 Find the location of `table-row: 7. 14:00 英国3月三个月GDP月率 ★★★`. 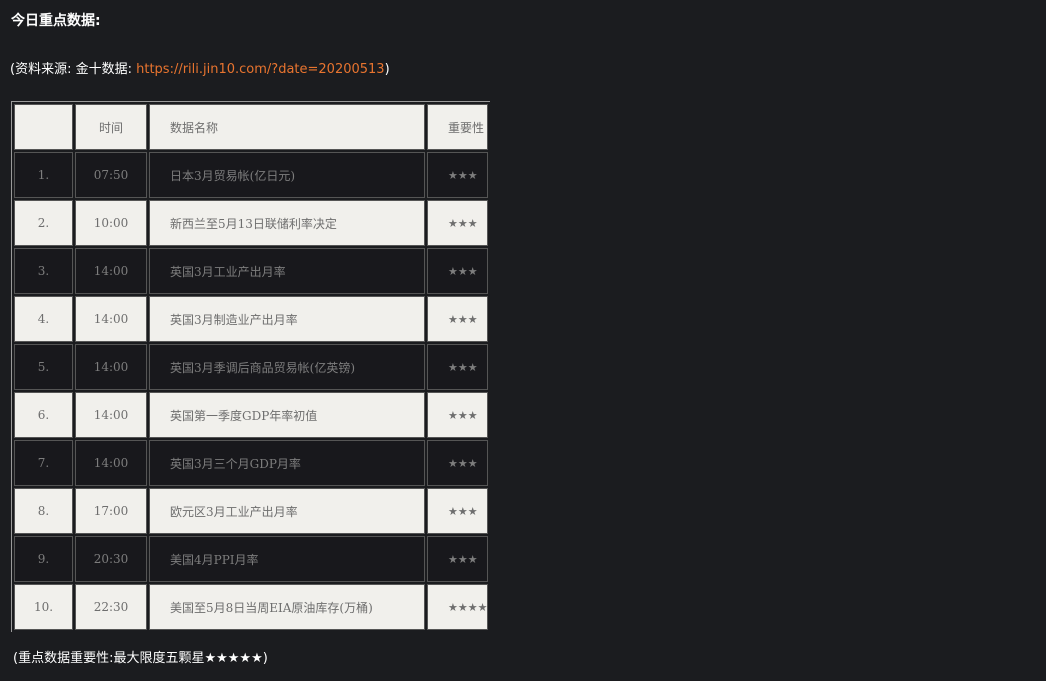

table-row: 7. 14:00 英国3月三个月GDP月率 ★★★ is located at coordinates (251, 463).